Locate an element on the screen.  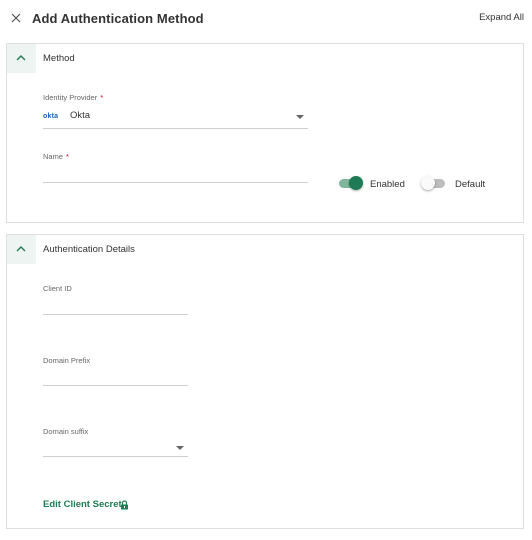
domain-prefix-underline is located at coordinates (115, 385).